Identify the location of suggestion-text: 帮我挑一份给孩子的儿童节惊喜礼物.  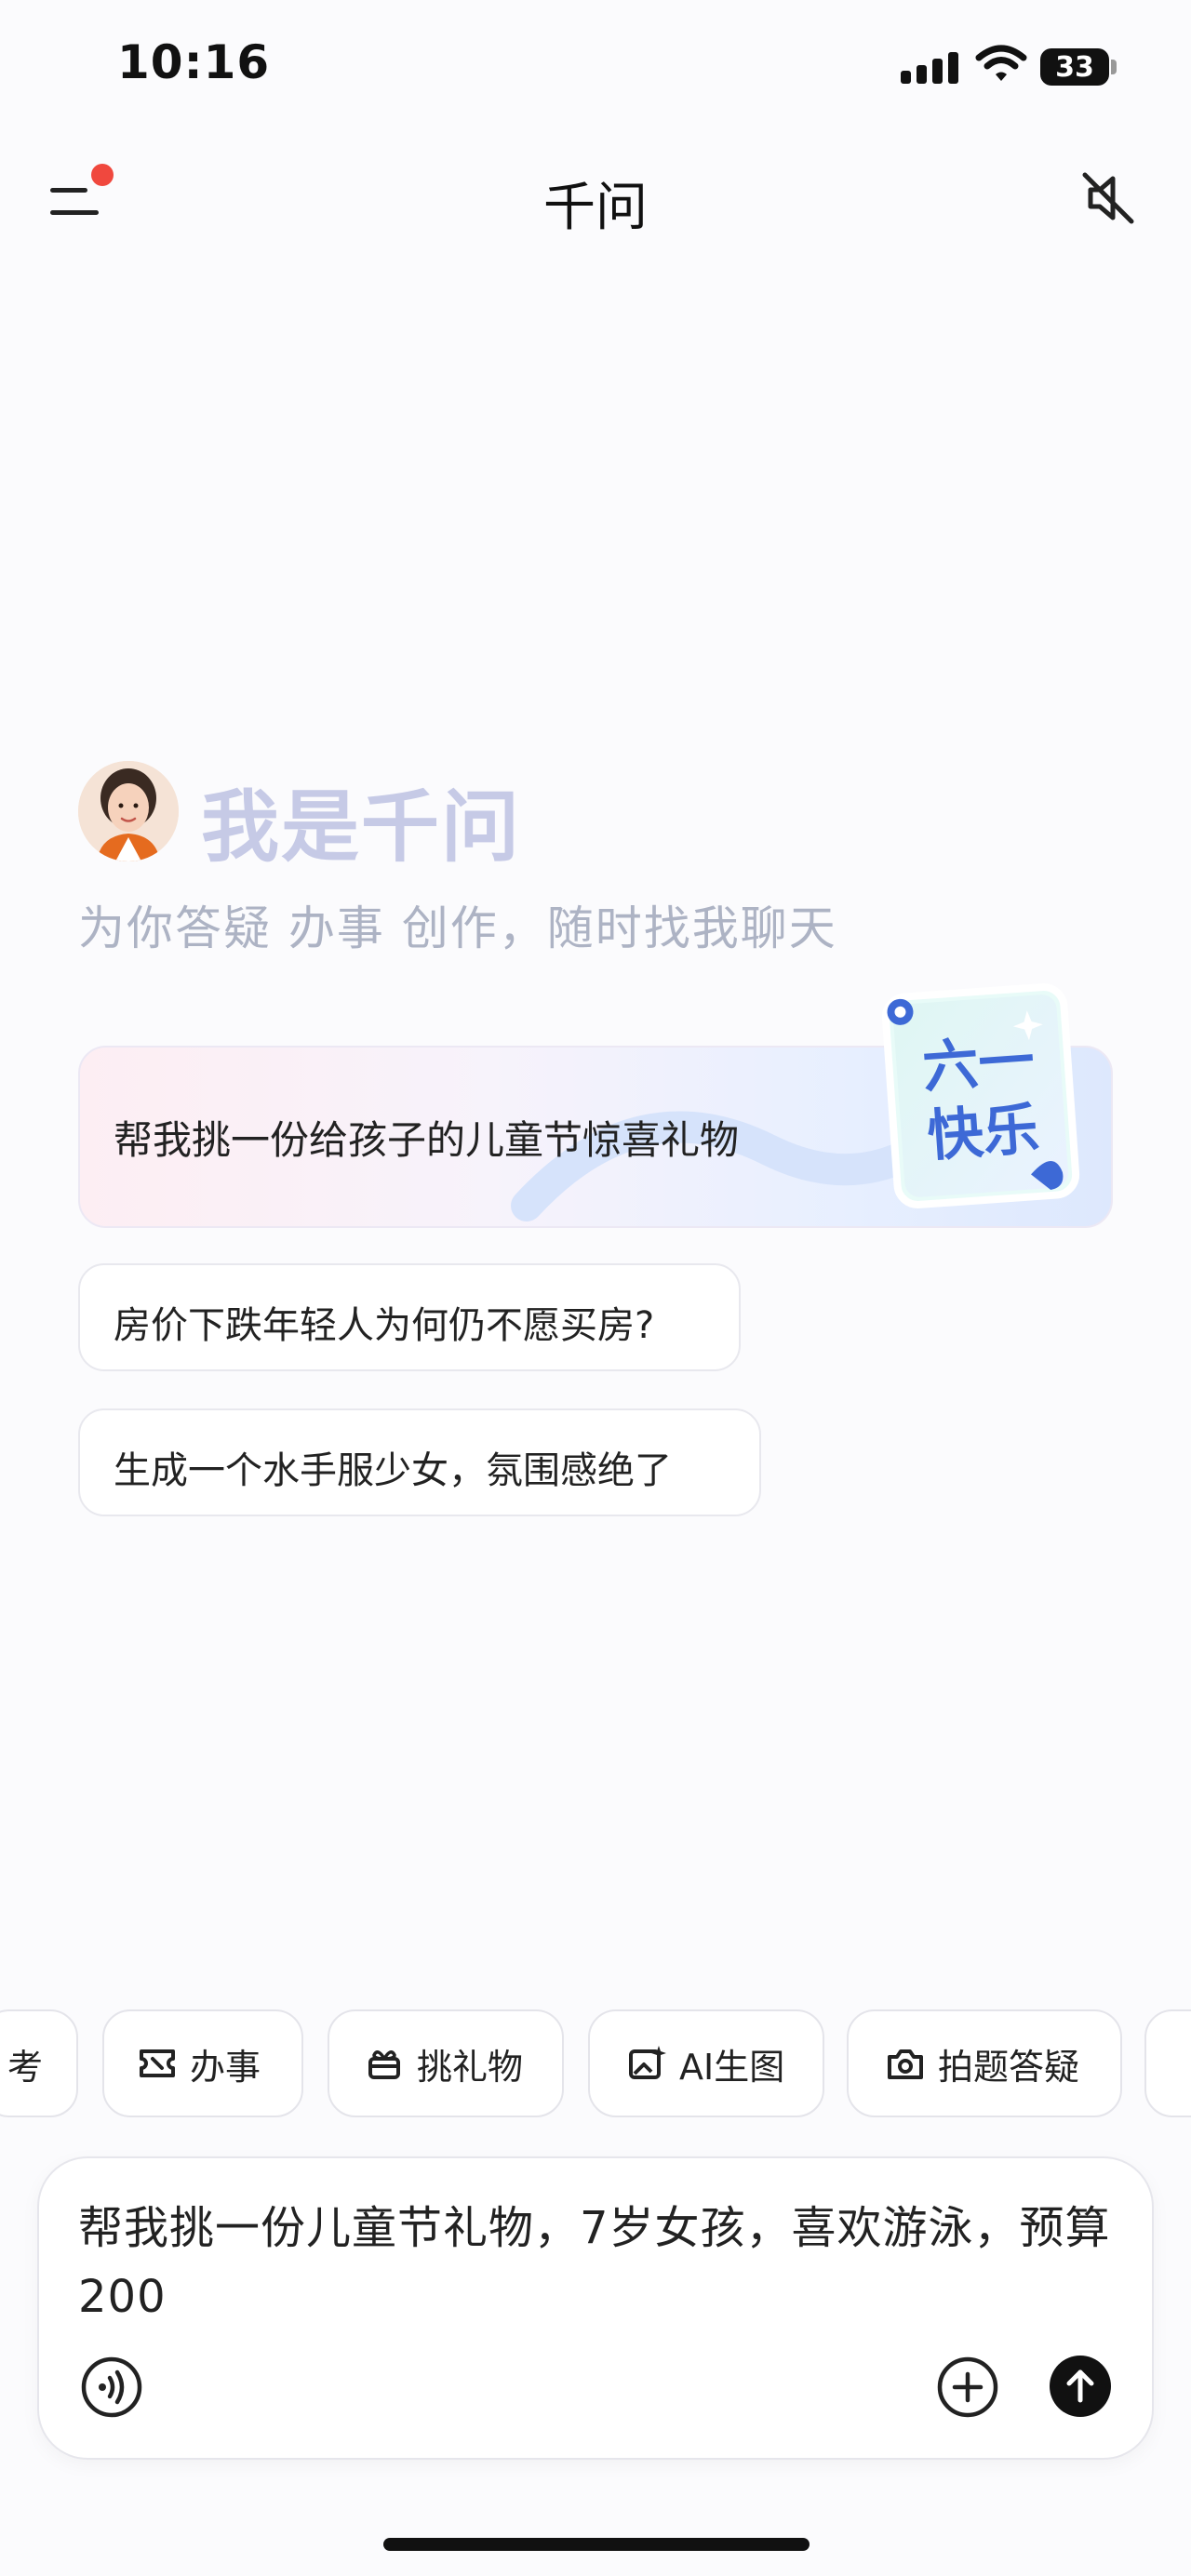
(427, 1140).